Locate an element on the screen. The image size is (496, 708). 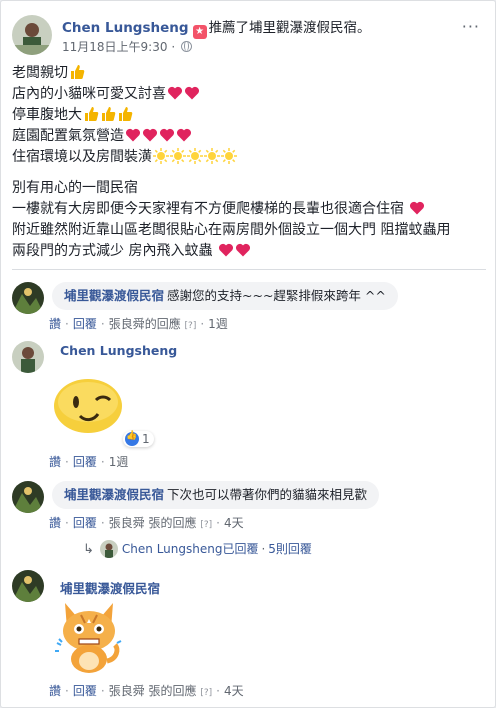
reaction-count: 1 is located at coordinates (138, 439).